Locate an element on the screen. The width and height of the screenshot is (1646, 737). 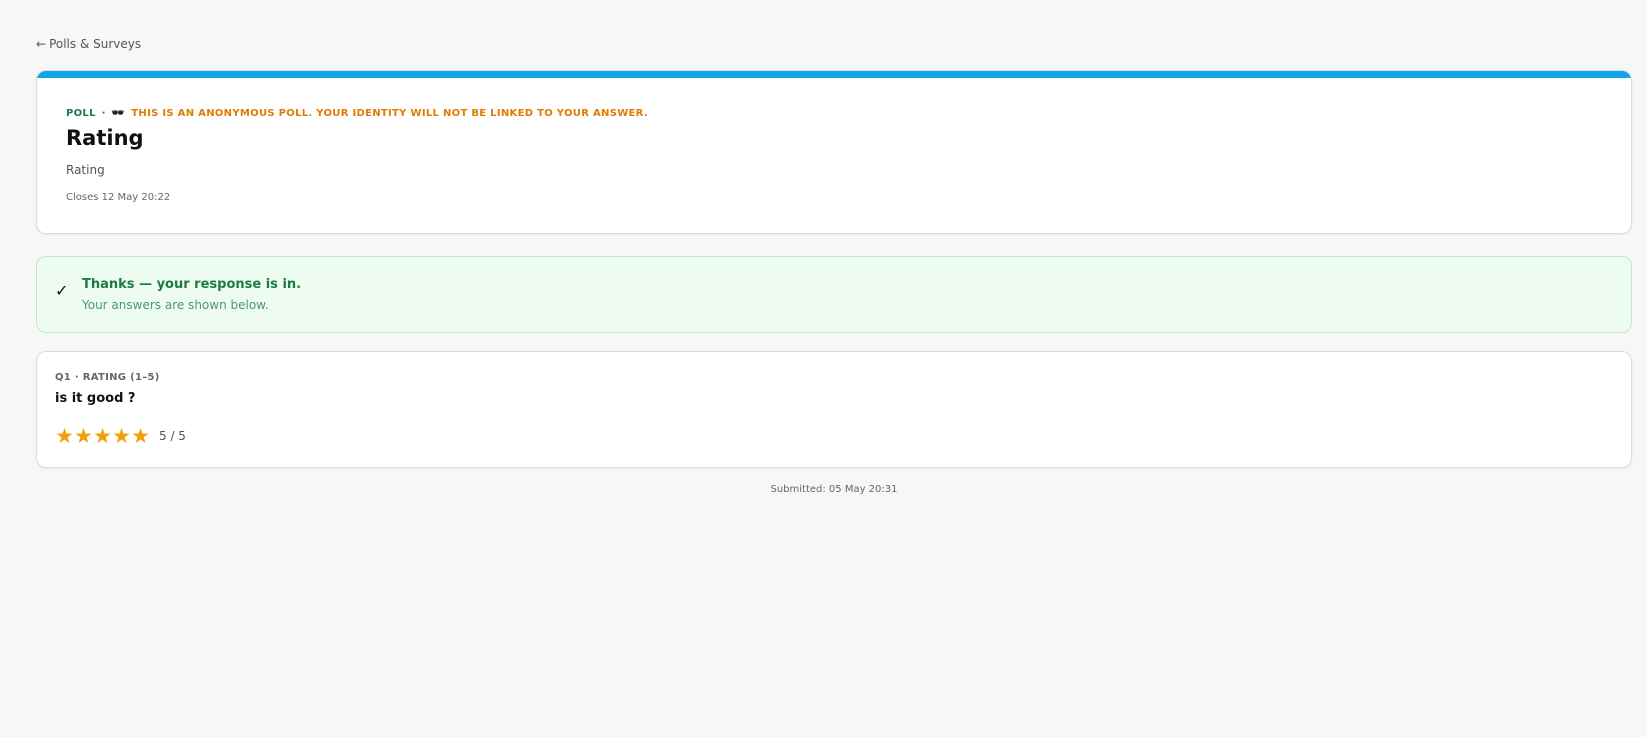
success-subtitle: Your answers are shown below. is located at coordinates (175, 305).